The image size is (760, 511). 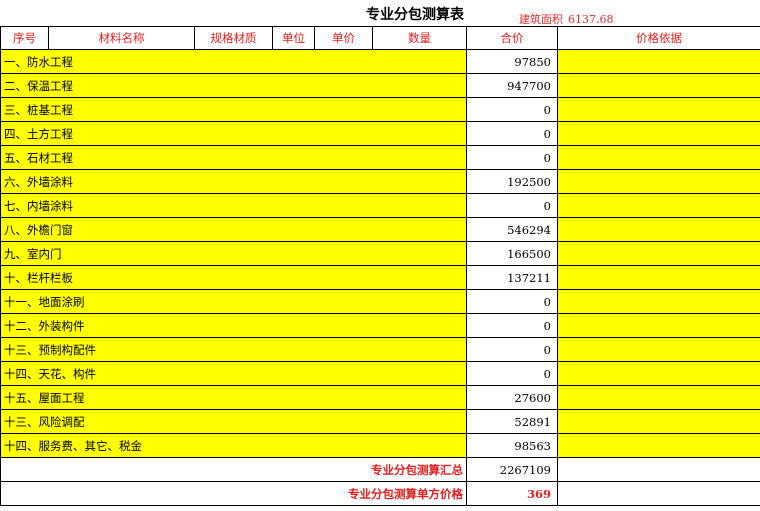 What do you see at coordinates (97, 181) in the screenshot?
I see `item-name-cell: 六、外墙涂料` at bounding box center [97, 181].